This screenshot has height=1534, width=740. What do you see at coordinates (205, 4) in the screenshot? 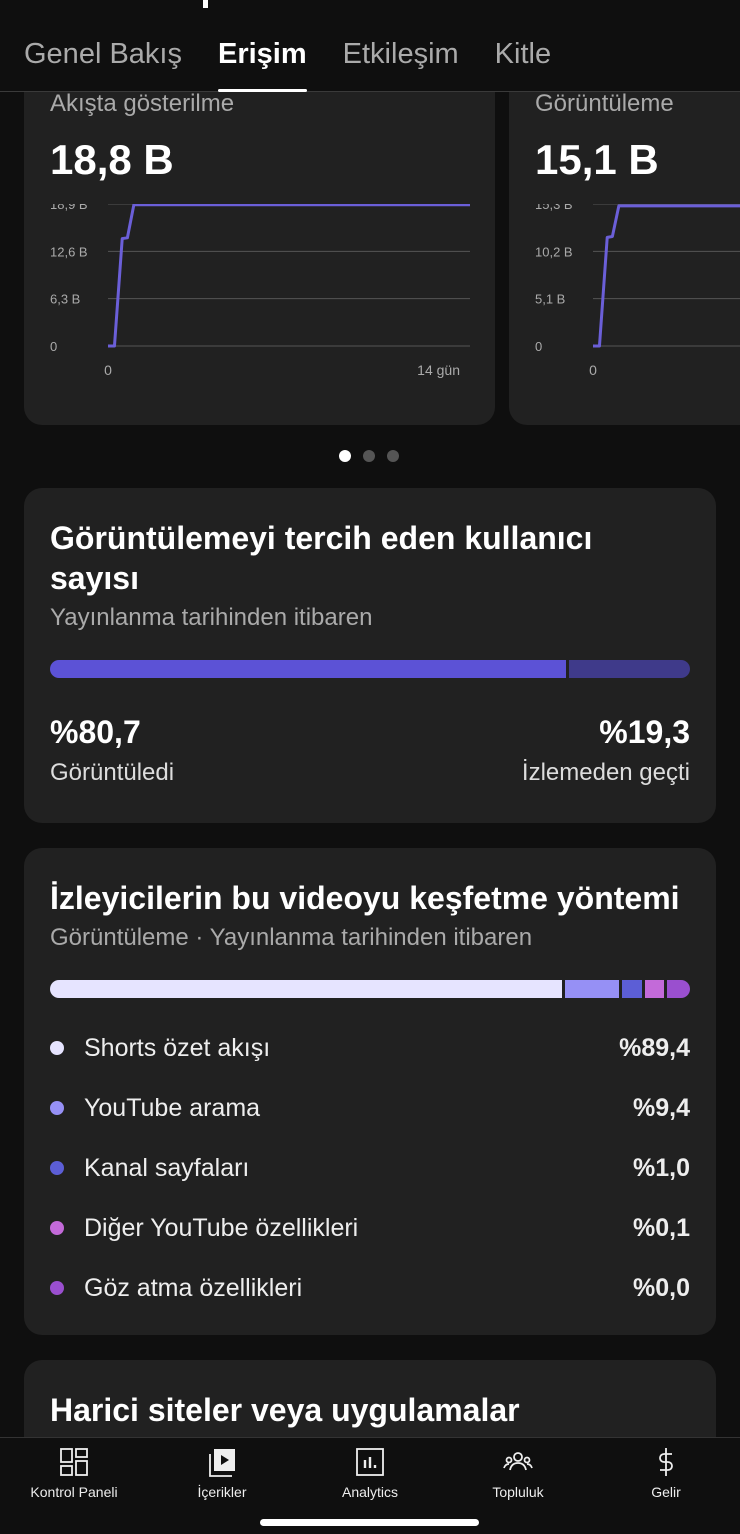
I see `title-fragment` at bounding box center [205, 4].